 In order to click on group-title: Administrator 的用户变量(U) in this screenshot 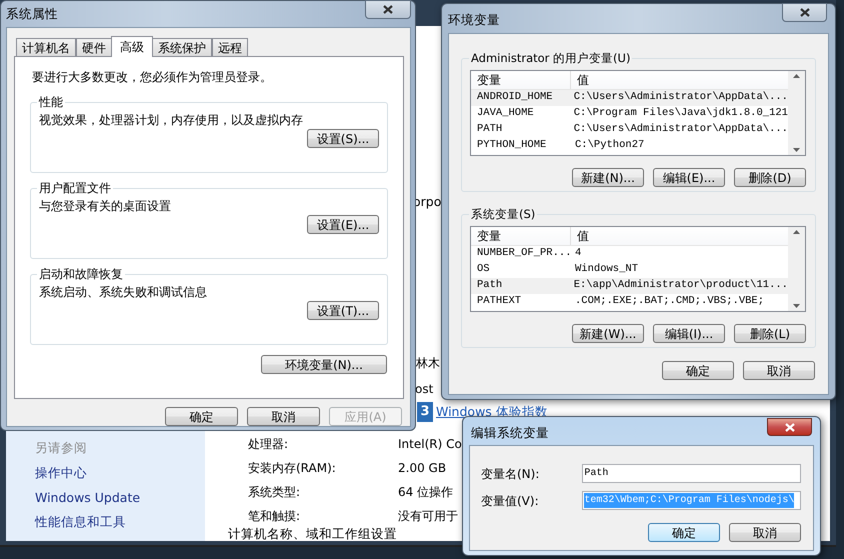, I will do `click(551, 58)`.